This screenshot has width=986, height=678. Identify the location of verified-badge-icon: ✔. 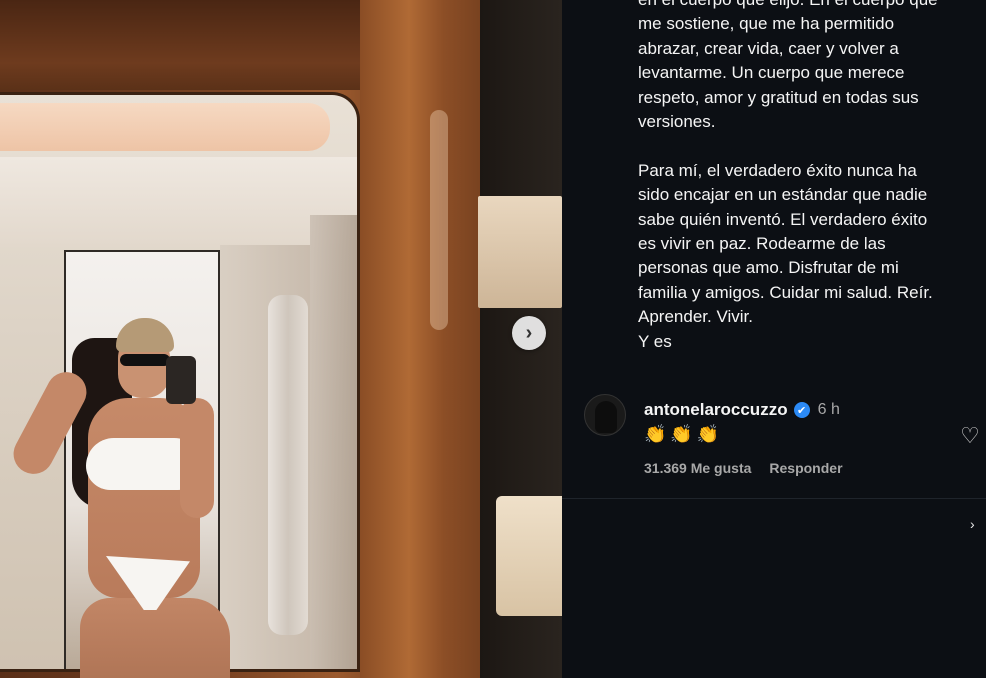
(801, 410).